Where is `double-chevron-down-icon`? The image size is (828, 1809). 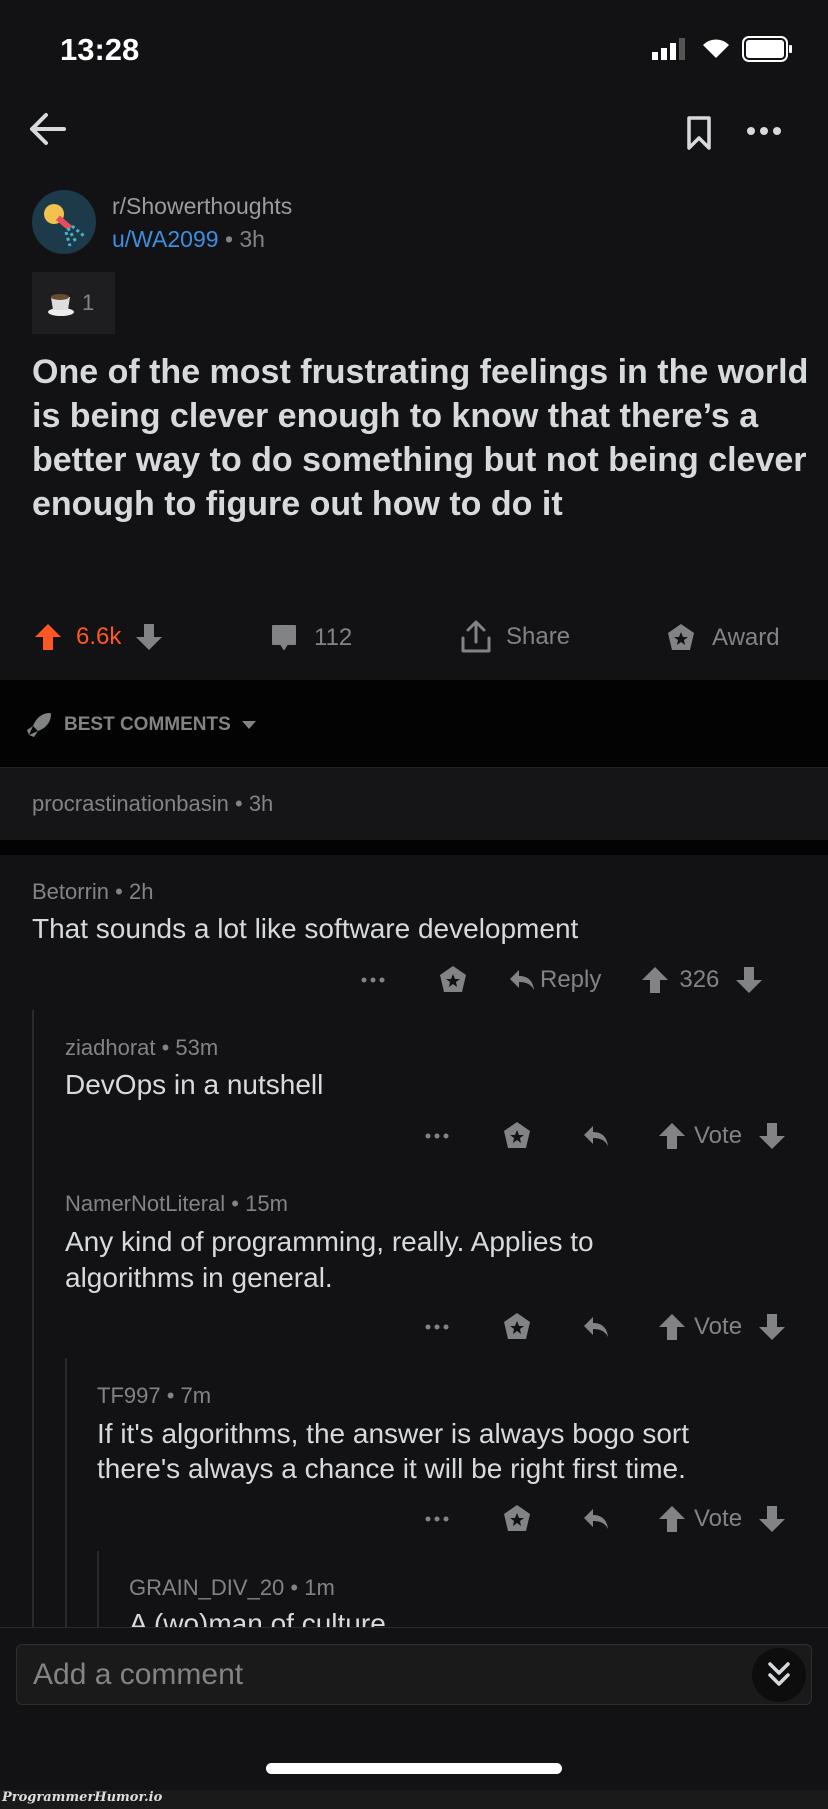
double-chevron-down-icon is located at coordinates (779, 1674).